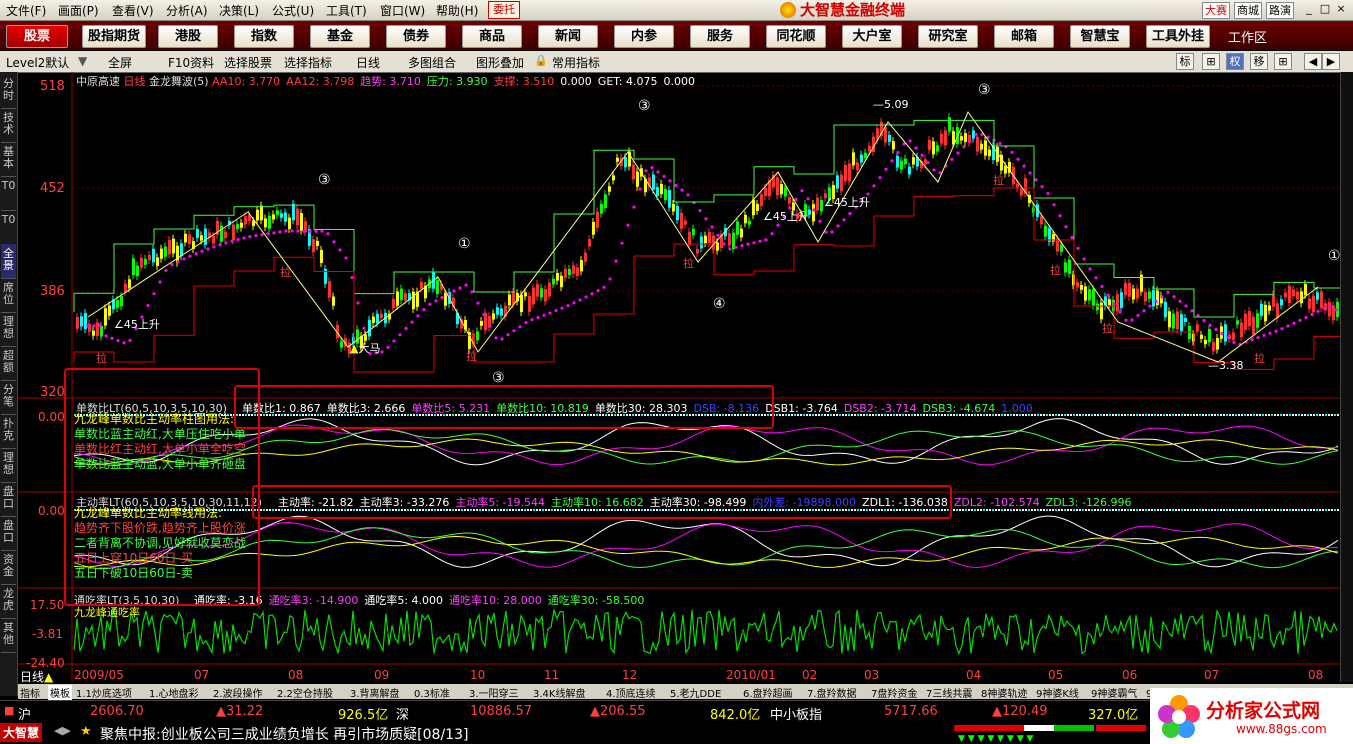  What do you see at coordinates (1325, 9) in the screenshot?
I see `maximize-icon: □` at bounding box center [1325, 9].